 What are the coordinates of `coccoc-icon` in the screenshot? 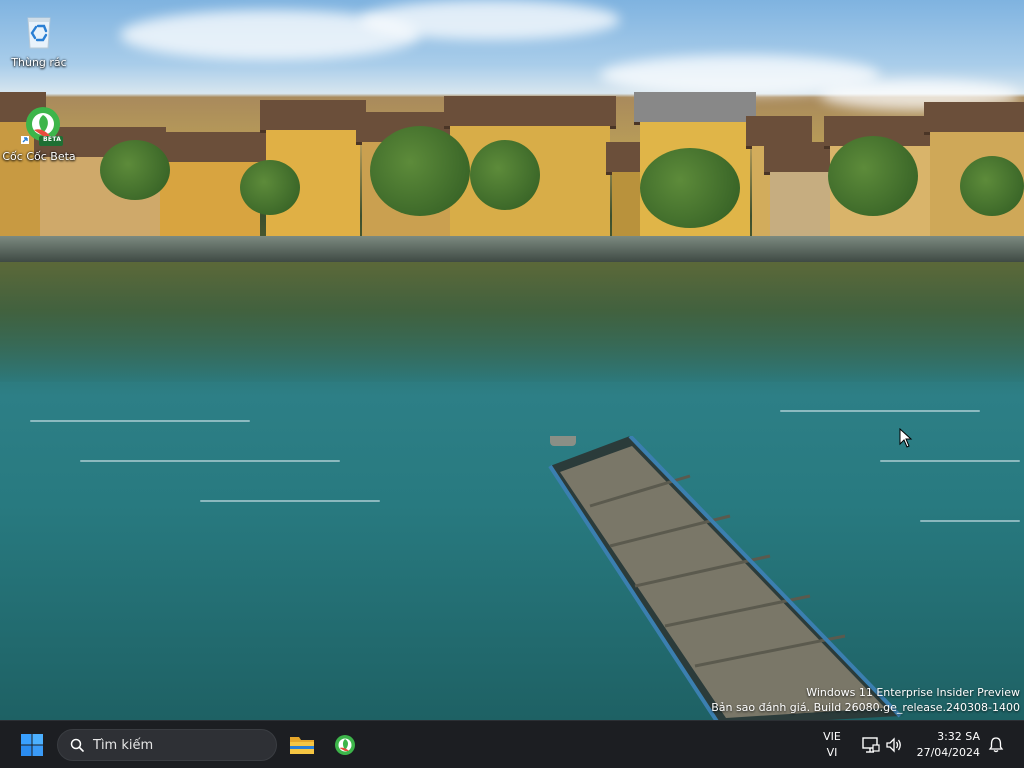 It's located at (345, 745).